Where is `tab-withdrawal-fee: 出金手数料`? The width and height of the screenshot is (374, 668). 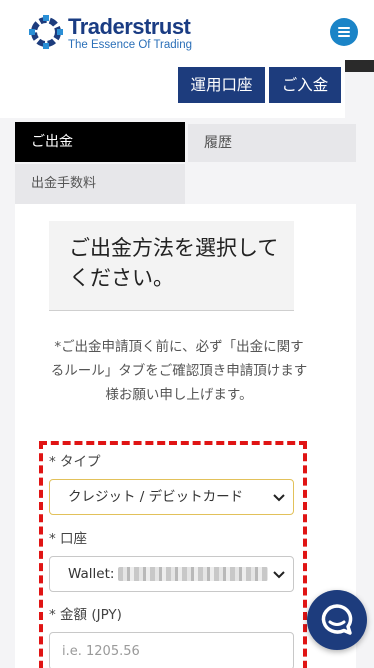 tab-withdrawal-fee: 出金手数料 is located at coordinates (100, 184).